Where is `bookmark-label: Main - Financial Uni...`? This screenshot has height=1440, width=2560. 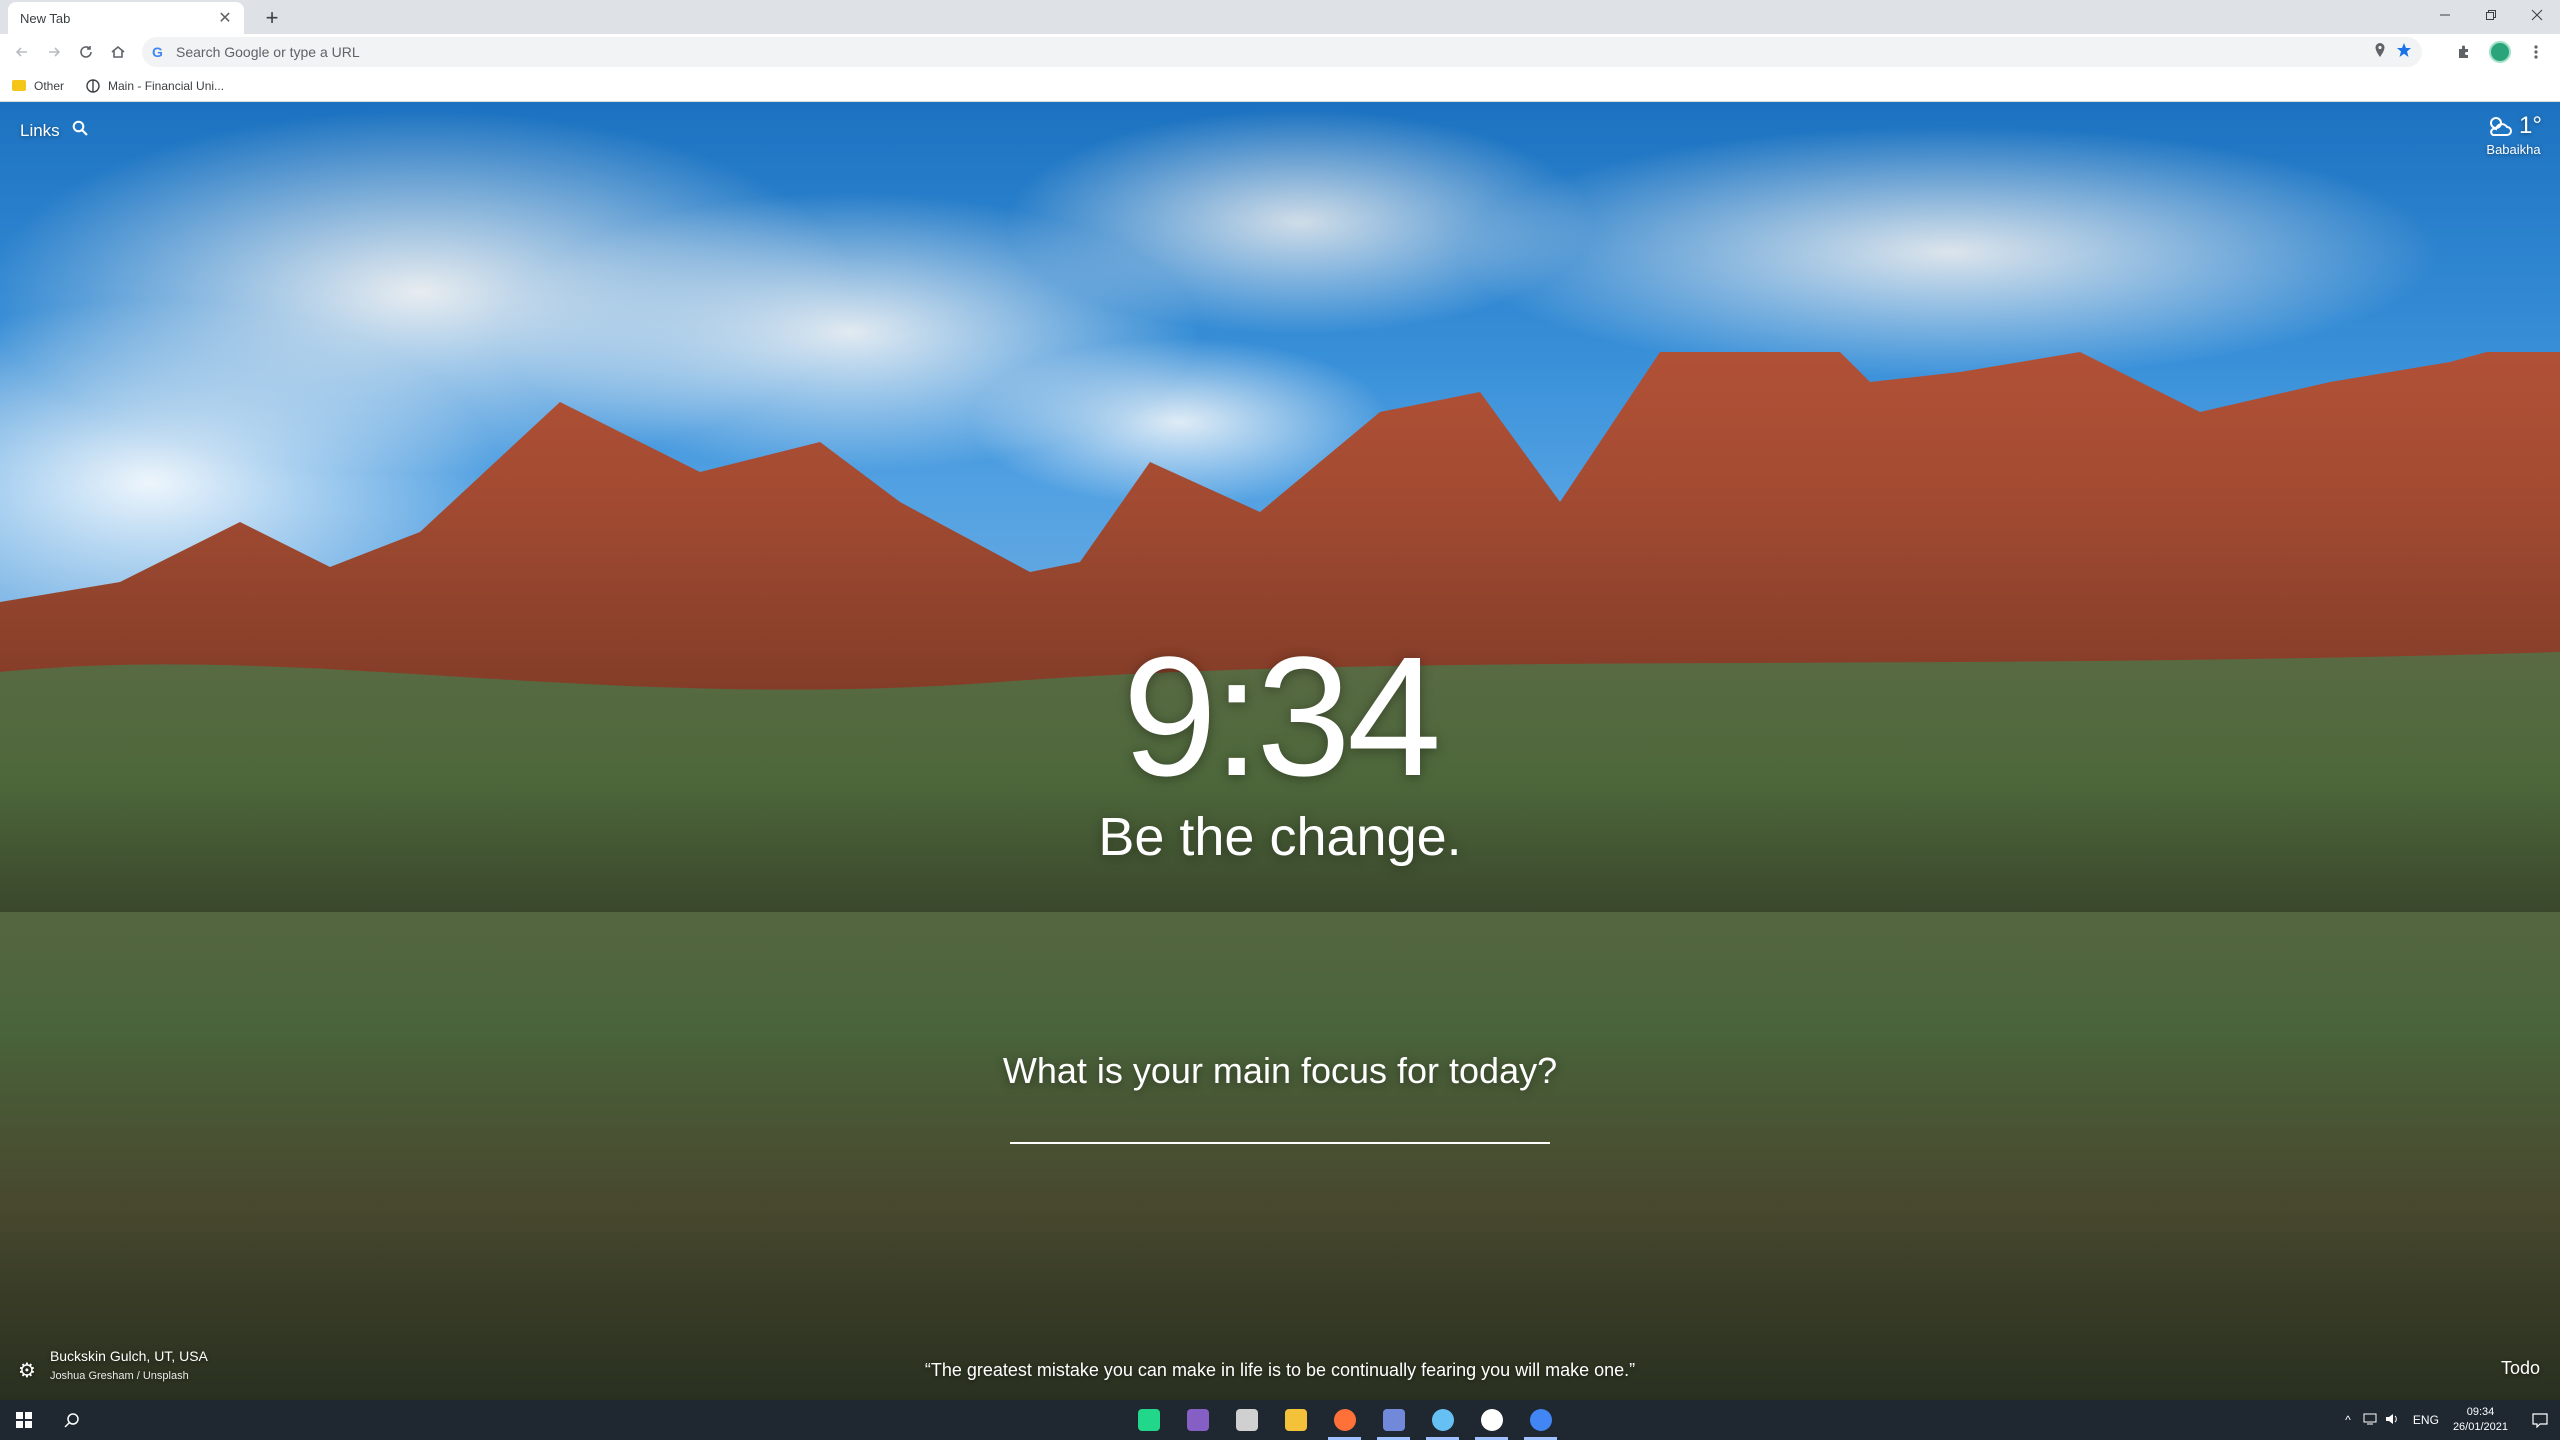 bookmark-label: Main - Financial Uni... is located at coordinates (166, 85).